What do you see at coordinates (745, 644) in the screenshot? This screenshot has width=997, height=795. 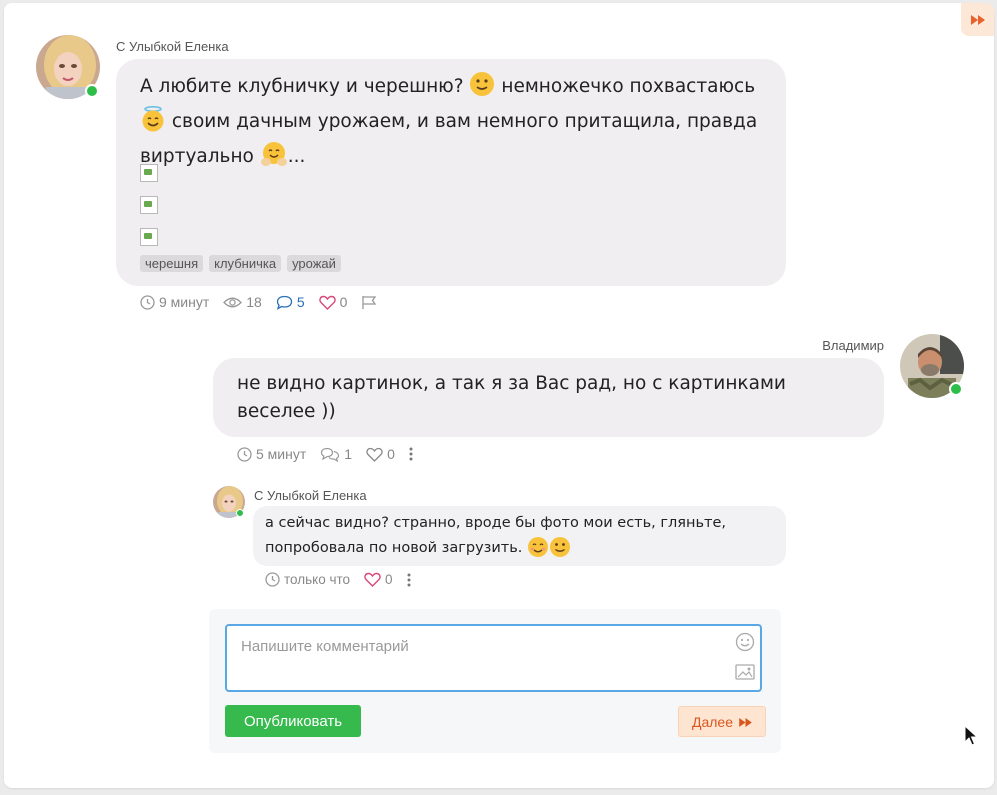 I see `smiley-icon` at bounding box center [745, 644].